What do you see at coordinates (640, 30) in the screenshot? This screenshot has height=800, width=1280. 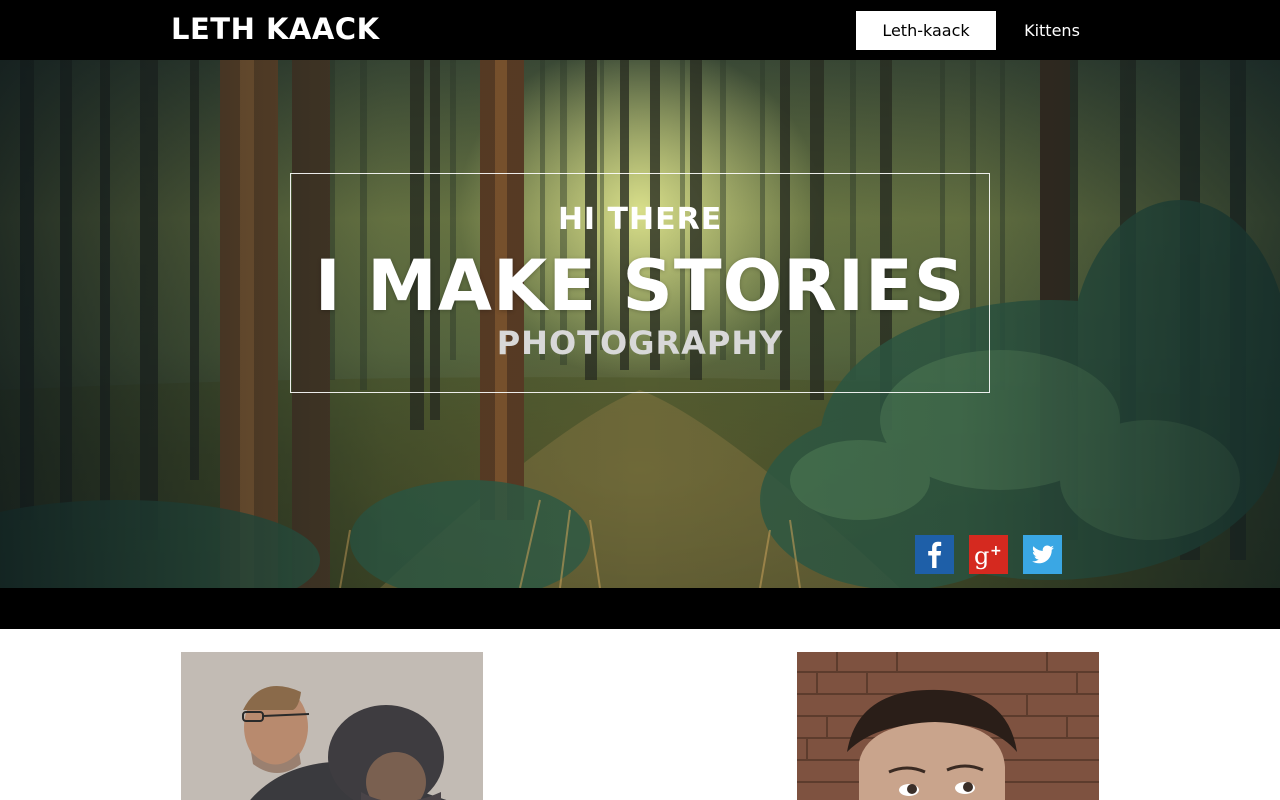 I see `top-navbar: LETH KAACK Leth-kaack Kittens` at bounding box center [640, 30].